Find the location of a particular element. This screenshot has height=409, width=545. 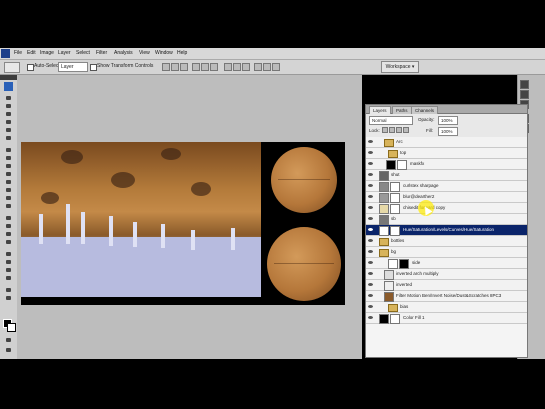

eraser-tool-icon is located at coordinates (8, 182).